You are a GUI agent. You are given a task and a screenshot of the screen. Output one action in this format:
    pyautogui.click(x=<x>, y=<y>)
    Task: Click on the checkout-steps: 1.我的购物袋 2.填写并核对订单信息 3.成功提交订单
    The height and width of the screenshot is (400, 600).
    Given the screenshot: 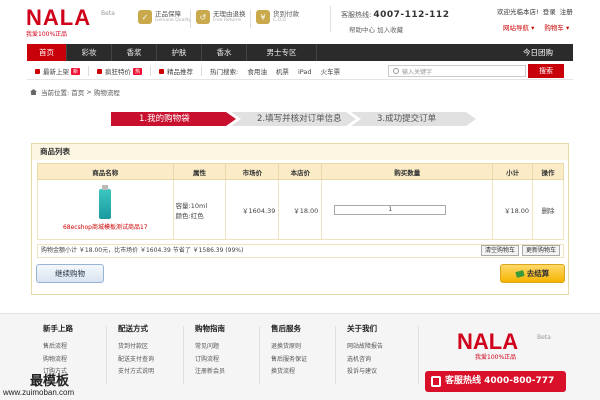 What is the action you would take?
    pyautogui.click(x=293, y=119)
    